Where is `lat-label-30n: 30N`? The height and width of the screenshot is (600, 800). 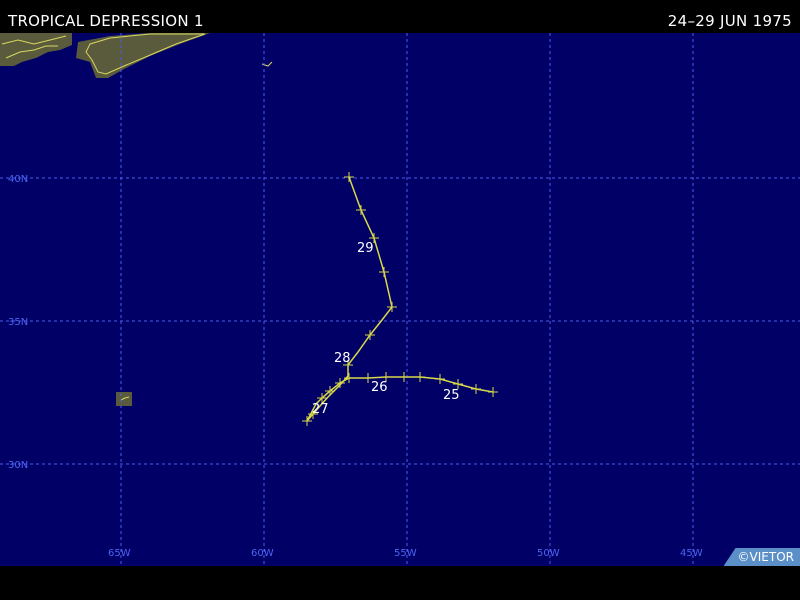
lat-label-30n: 30N is located at coordinates (18, 465).